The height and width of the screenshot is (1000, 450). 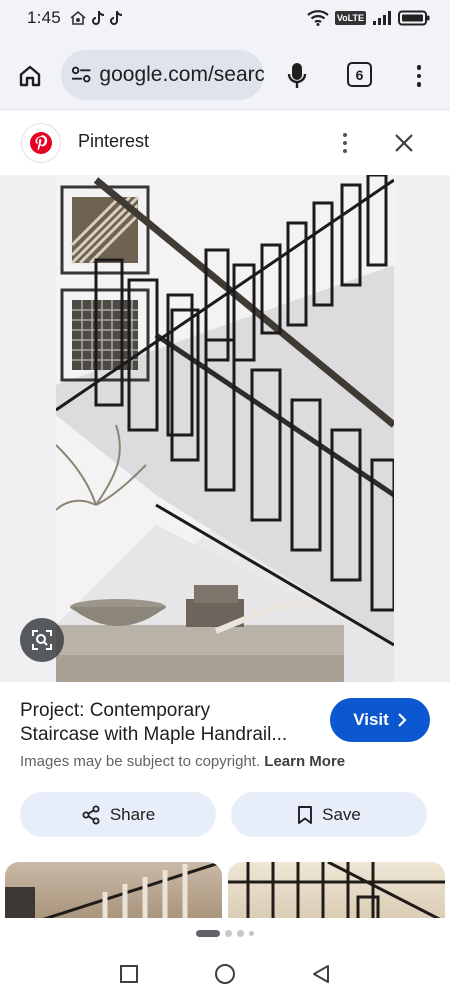 I want to click on carousel-page-indicator, so click(x=225, y=933).